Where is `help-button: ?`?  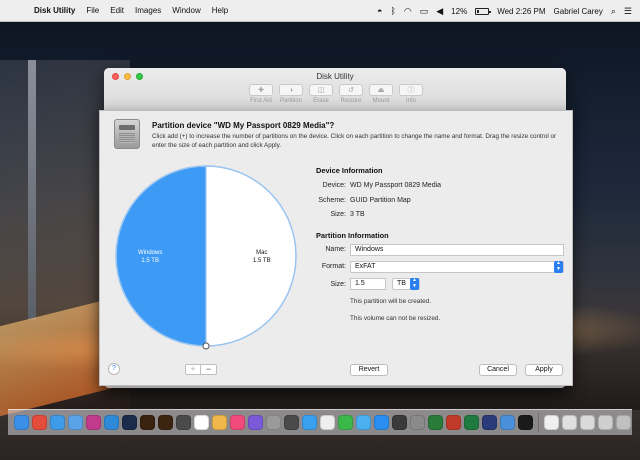 help-button: ? is located at coordinates (114, 369).